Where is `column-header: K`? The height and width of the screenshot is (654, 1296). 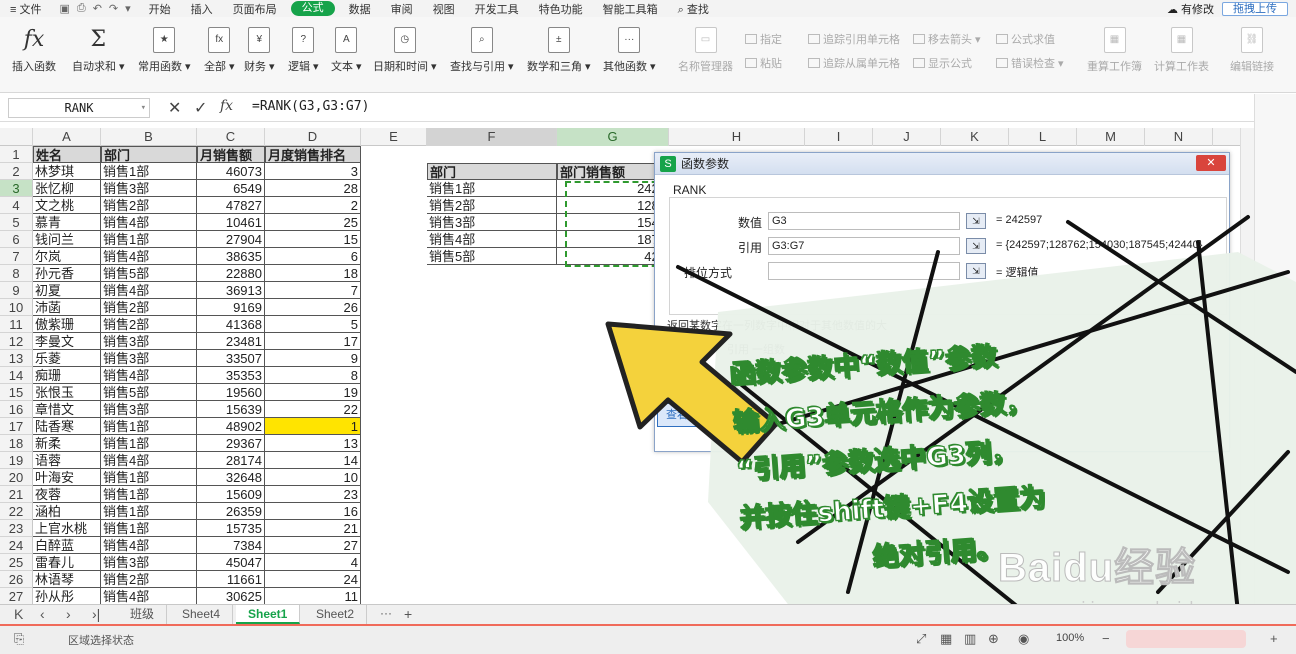
column-header: K is located at coordinates (975, 137).